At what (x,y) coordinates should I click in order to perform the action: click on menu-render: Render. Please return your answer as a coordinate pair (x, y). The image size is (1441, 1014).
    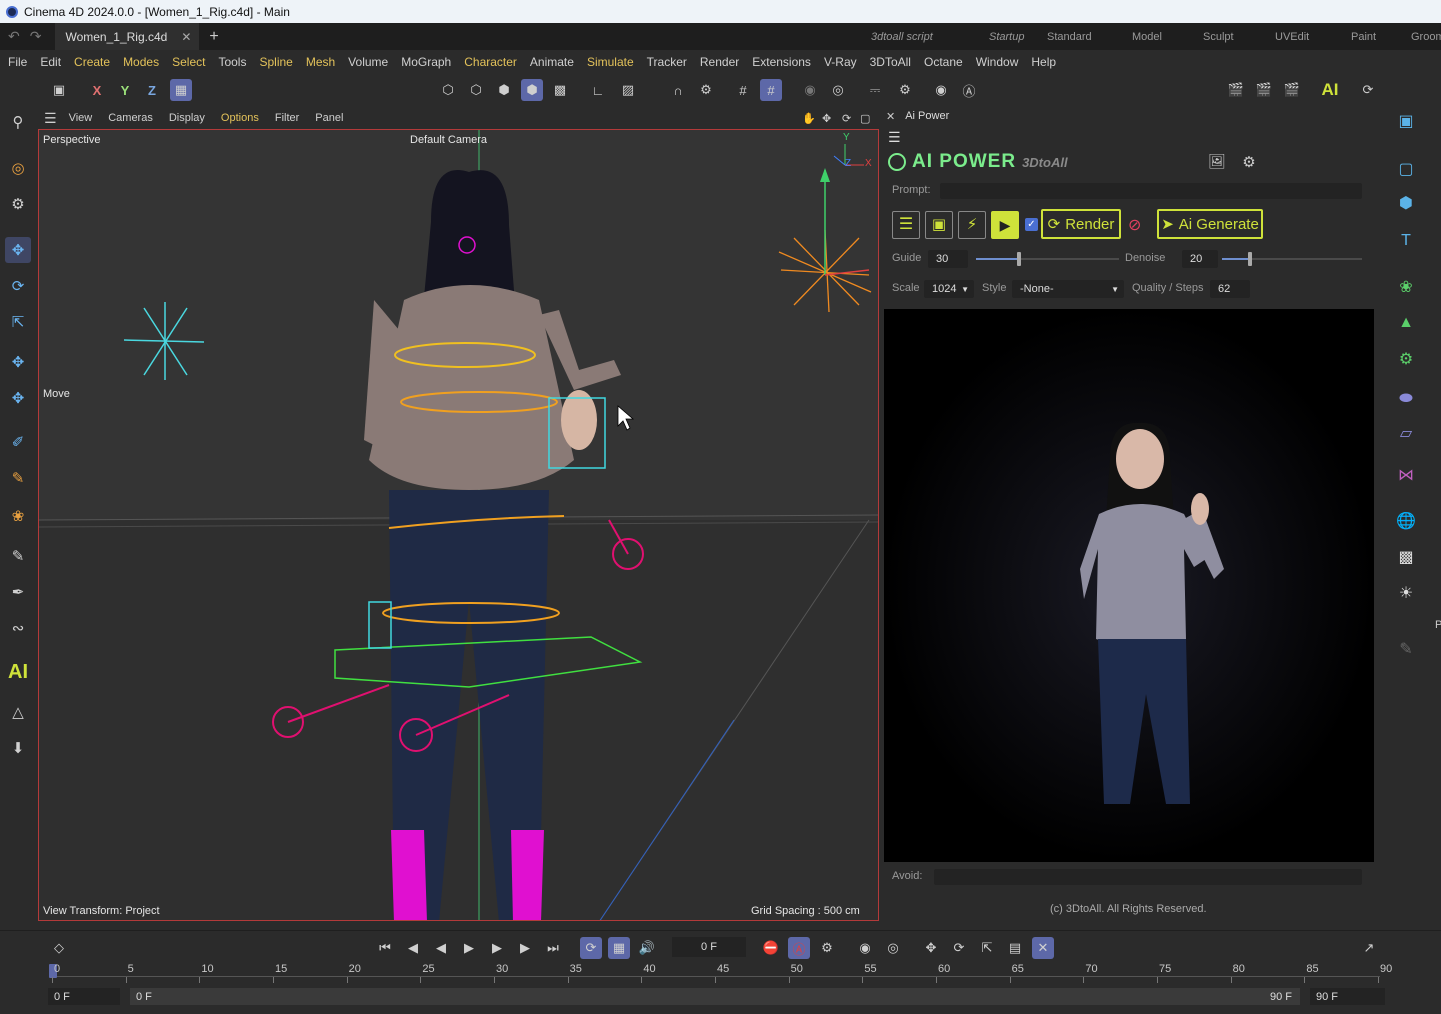
    Looking at the image, I should click on (719, 62).